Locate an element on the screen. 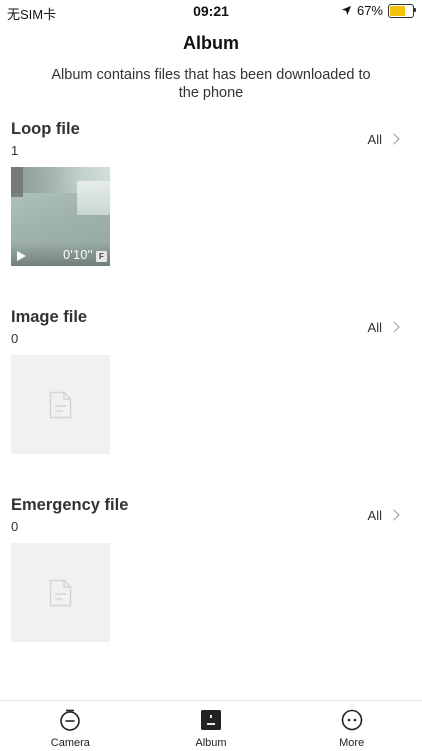 This screenshot has width=422, height=751. section-title: Loop file is located at coordinates (45, 129).